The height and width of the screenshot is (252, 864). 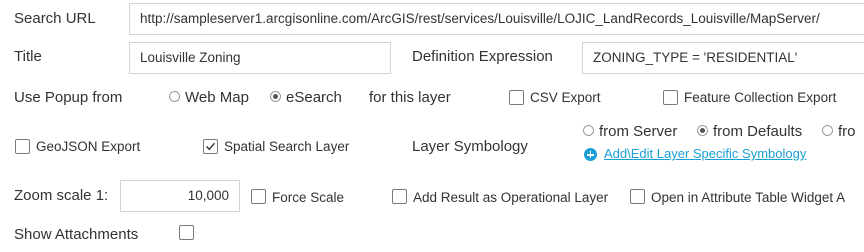 What do you see at coordinates (260, 58) in the screenshot?
I see `title-input: Louisville Zoning` at bounding box center [260, 58].